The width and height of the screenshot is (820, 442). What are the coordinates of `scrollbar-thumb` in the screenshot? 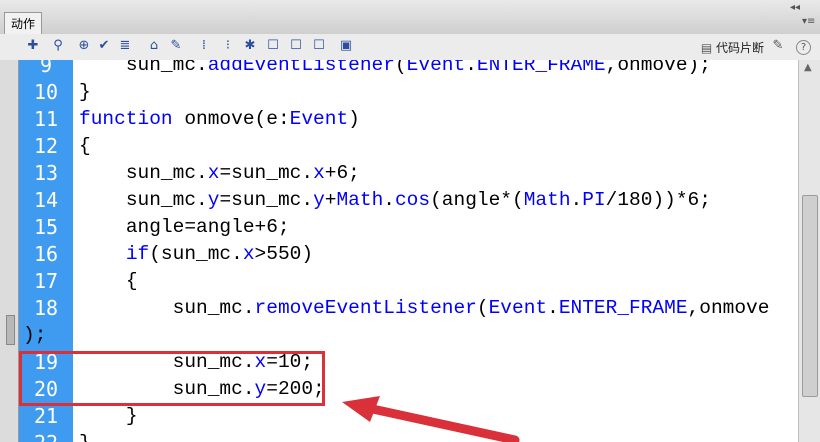 It's located at (810, 296).